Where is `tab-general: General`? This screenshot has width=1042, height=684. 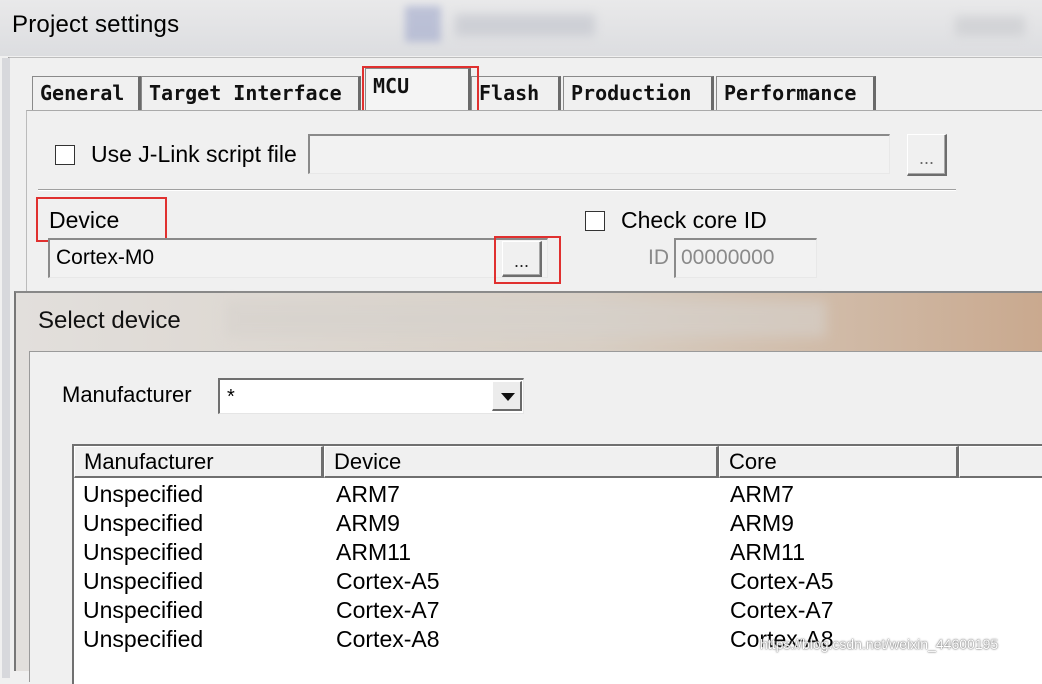
tab-general: General is located at coordinates (86, 93).